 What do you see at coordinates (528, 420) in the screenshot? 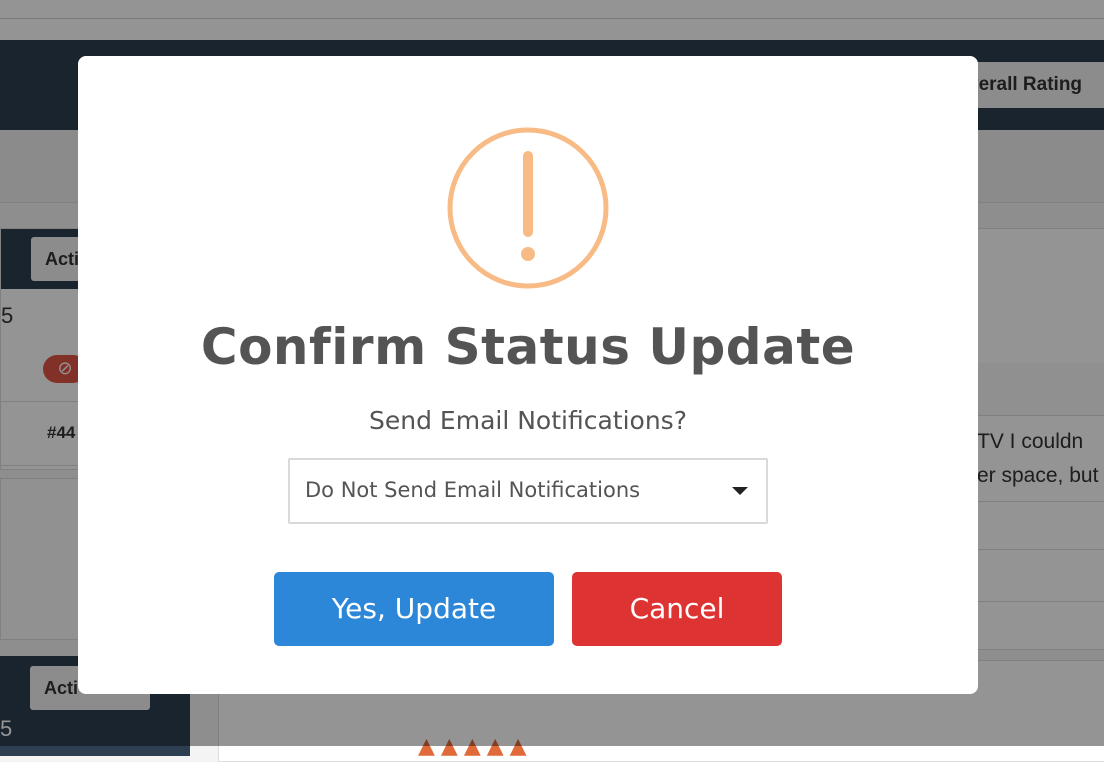
I see `dialog-subtitle: Send Email Notifications?` at bounding box center [528, 420].